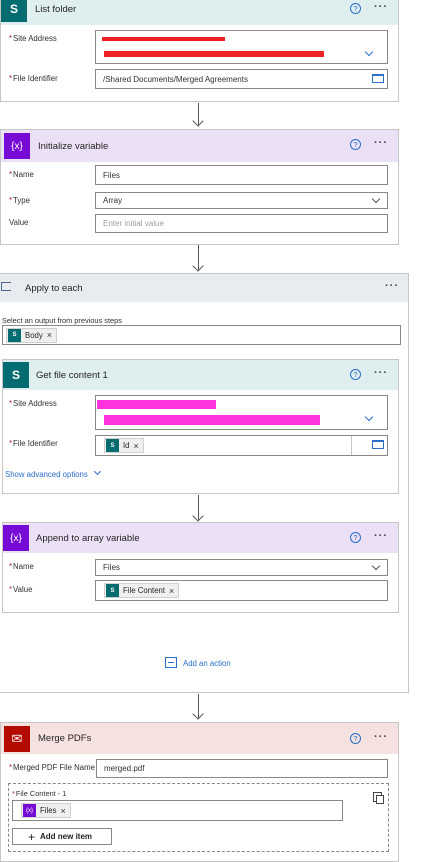  I want to click on type-dropdown: Array, so click(241, 200).